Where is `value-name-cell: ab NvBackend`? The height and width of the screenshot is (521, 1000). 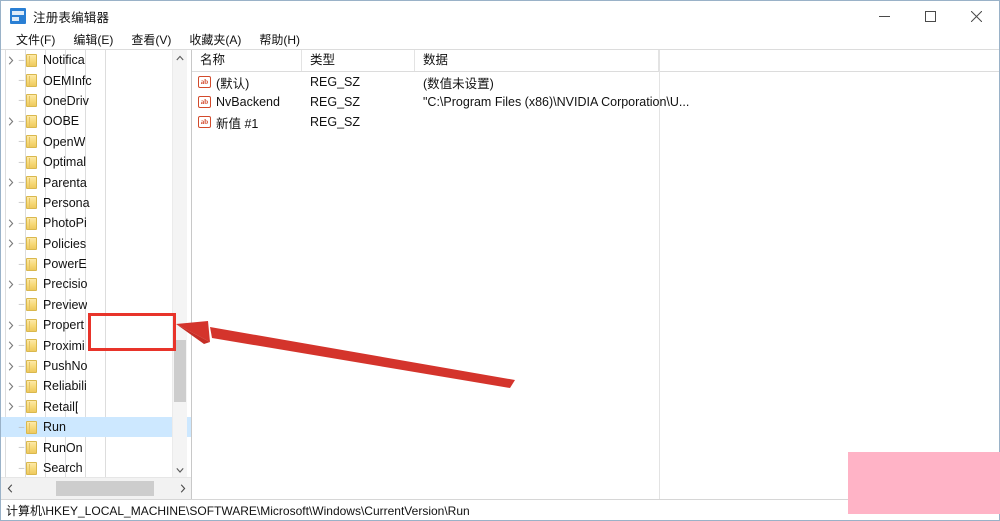
value-name-cell: ab NvBackend is located at coordinates (247, 102).